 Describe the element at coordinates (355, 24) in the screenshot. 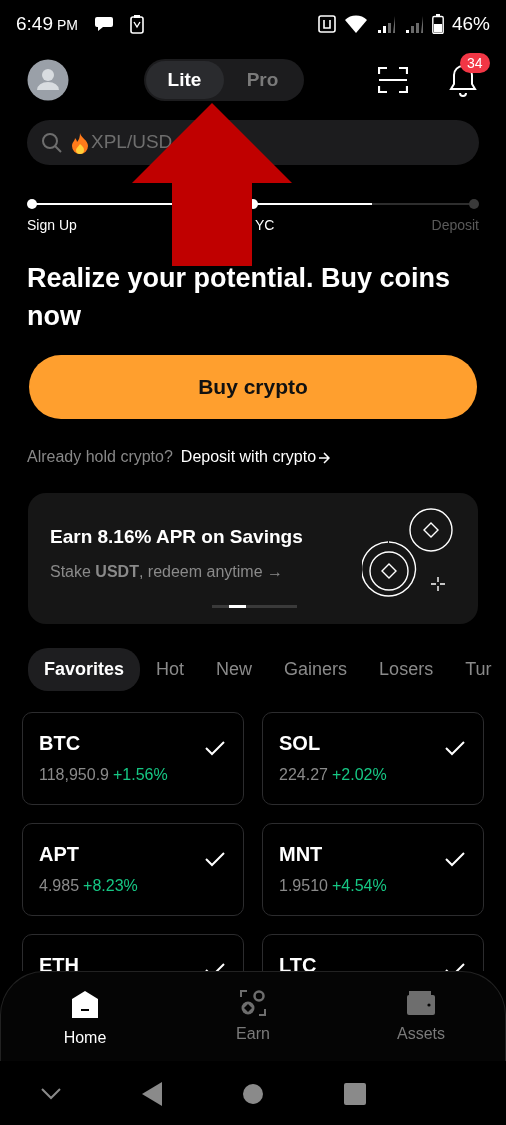

I see `wifi-icon` at that location.